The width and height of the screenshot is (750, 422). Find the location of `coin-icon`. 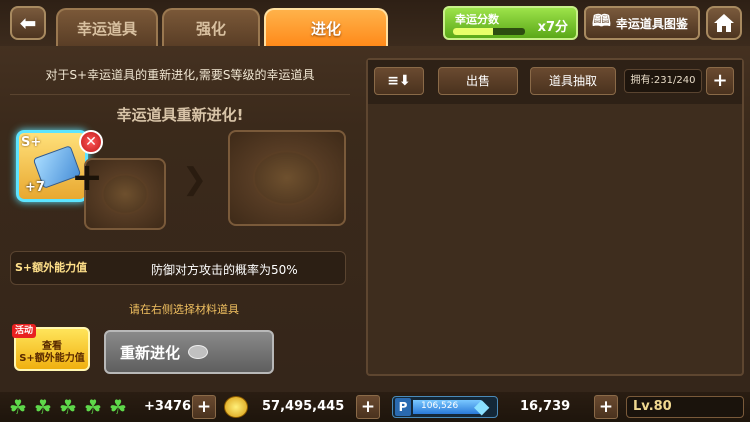

coin-icon is located at coordinates (198, 352).